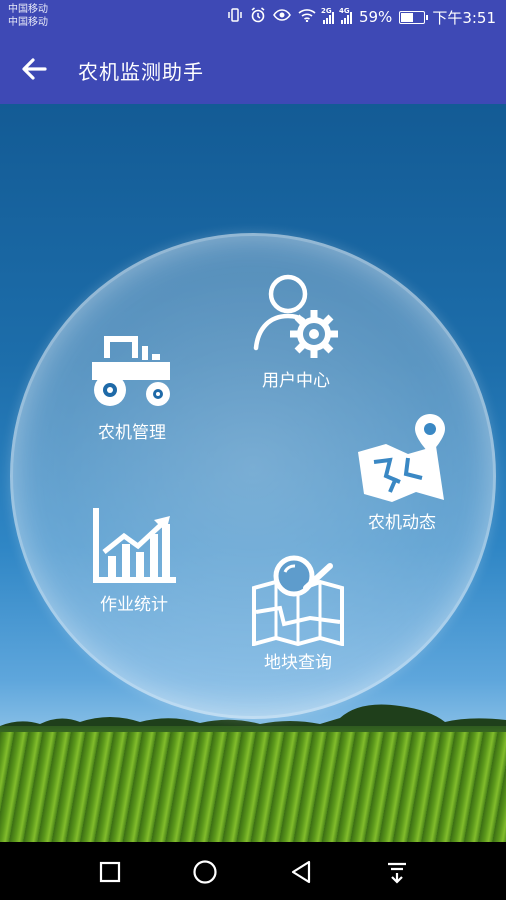 The image size is (506, 900). Describe the element at coordinates (414, 17) in the screenshot. I see `battery-icon` at that location.